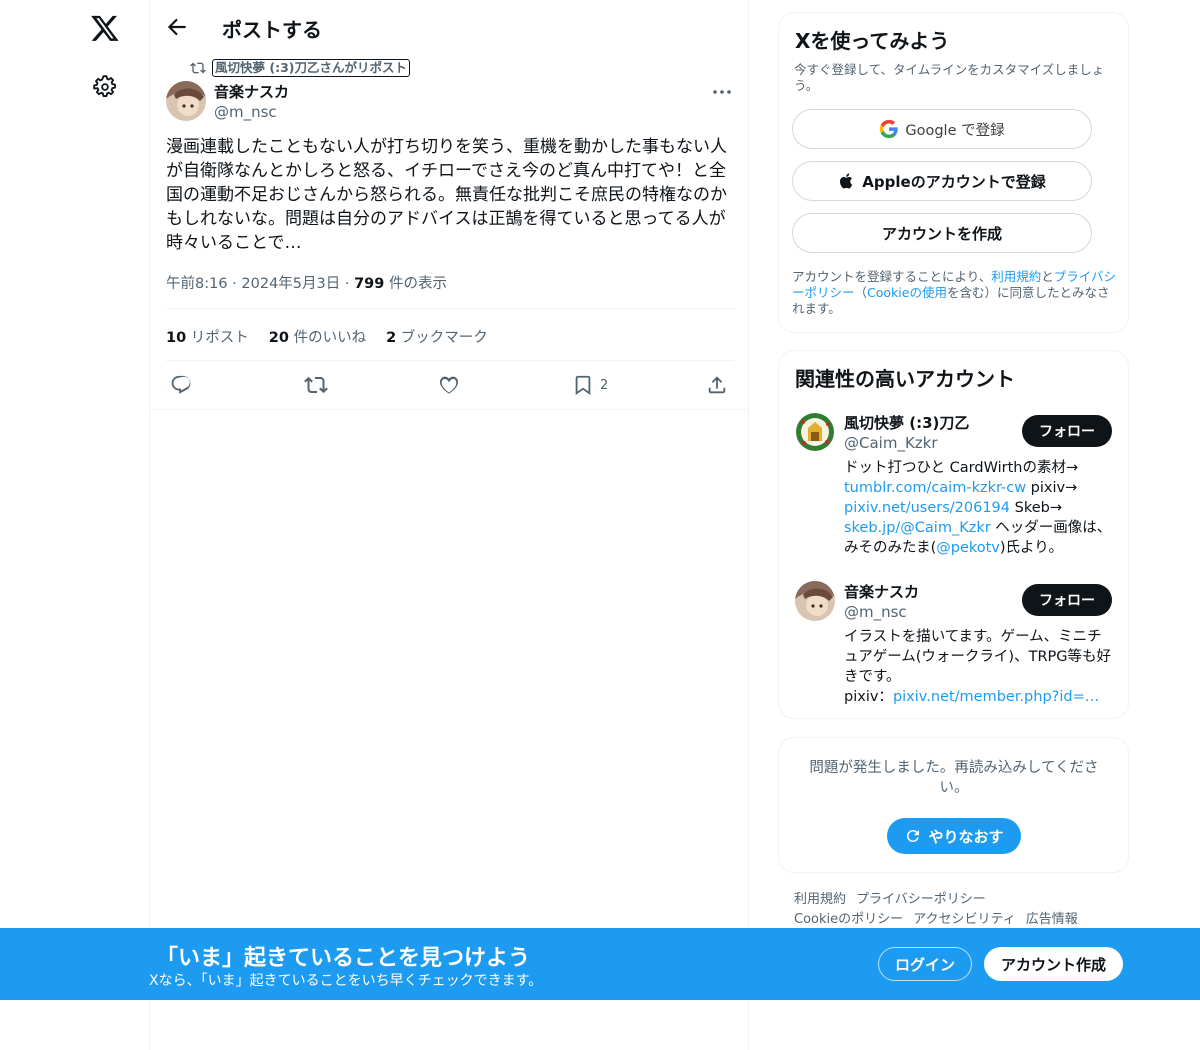  Describe the element at coordinates (290, 284) in the screenshot. I see `post-date: 2024年5月3日` at that location.